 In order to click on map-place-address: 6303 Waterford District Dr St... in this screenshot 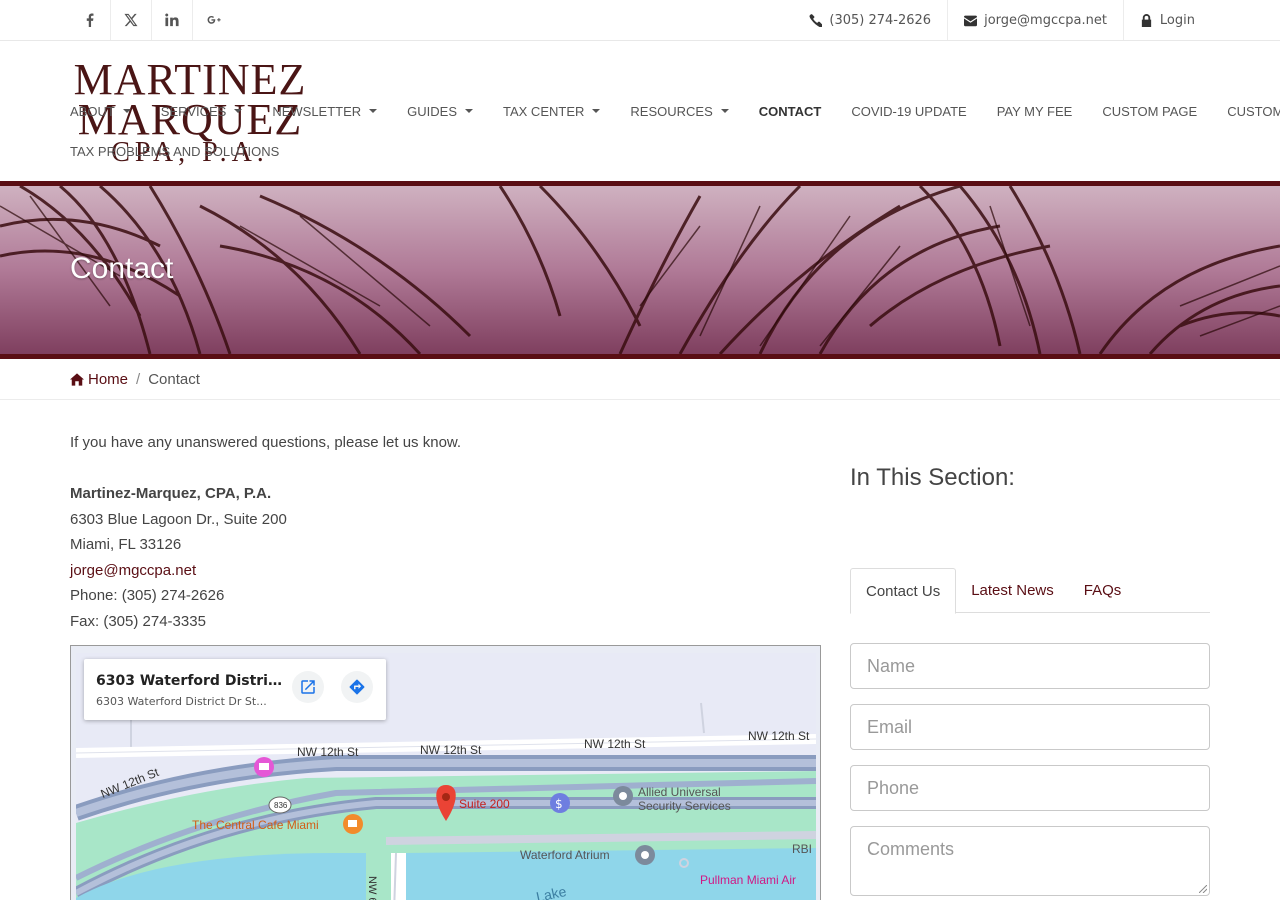, I will do `click(181, 701)`.